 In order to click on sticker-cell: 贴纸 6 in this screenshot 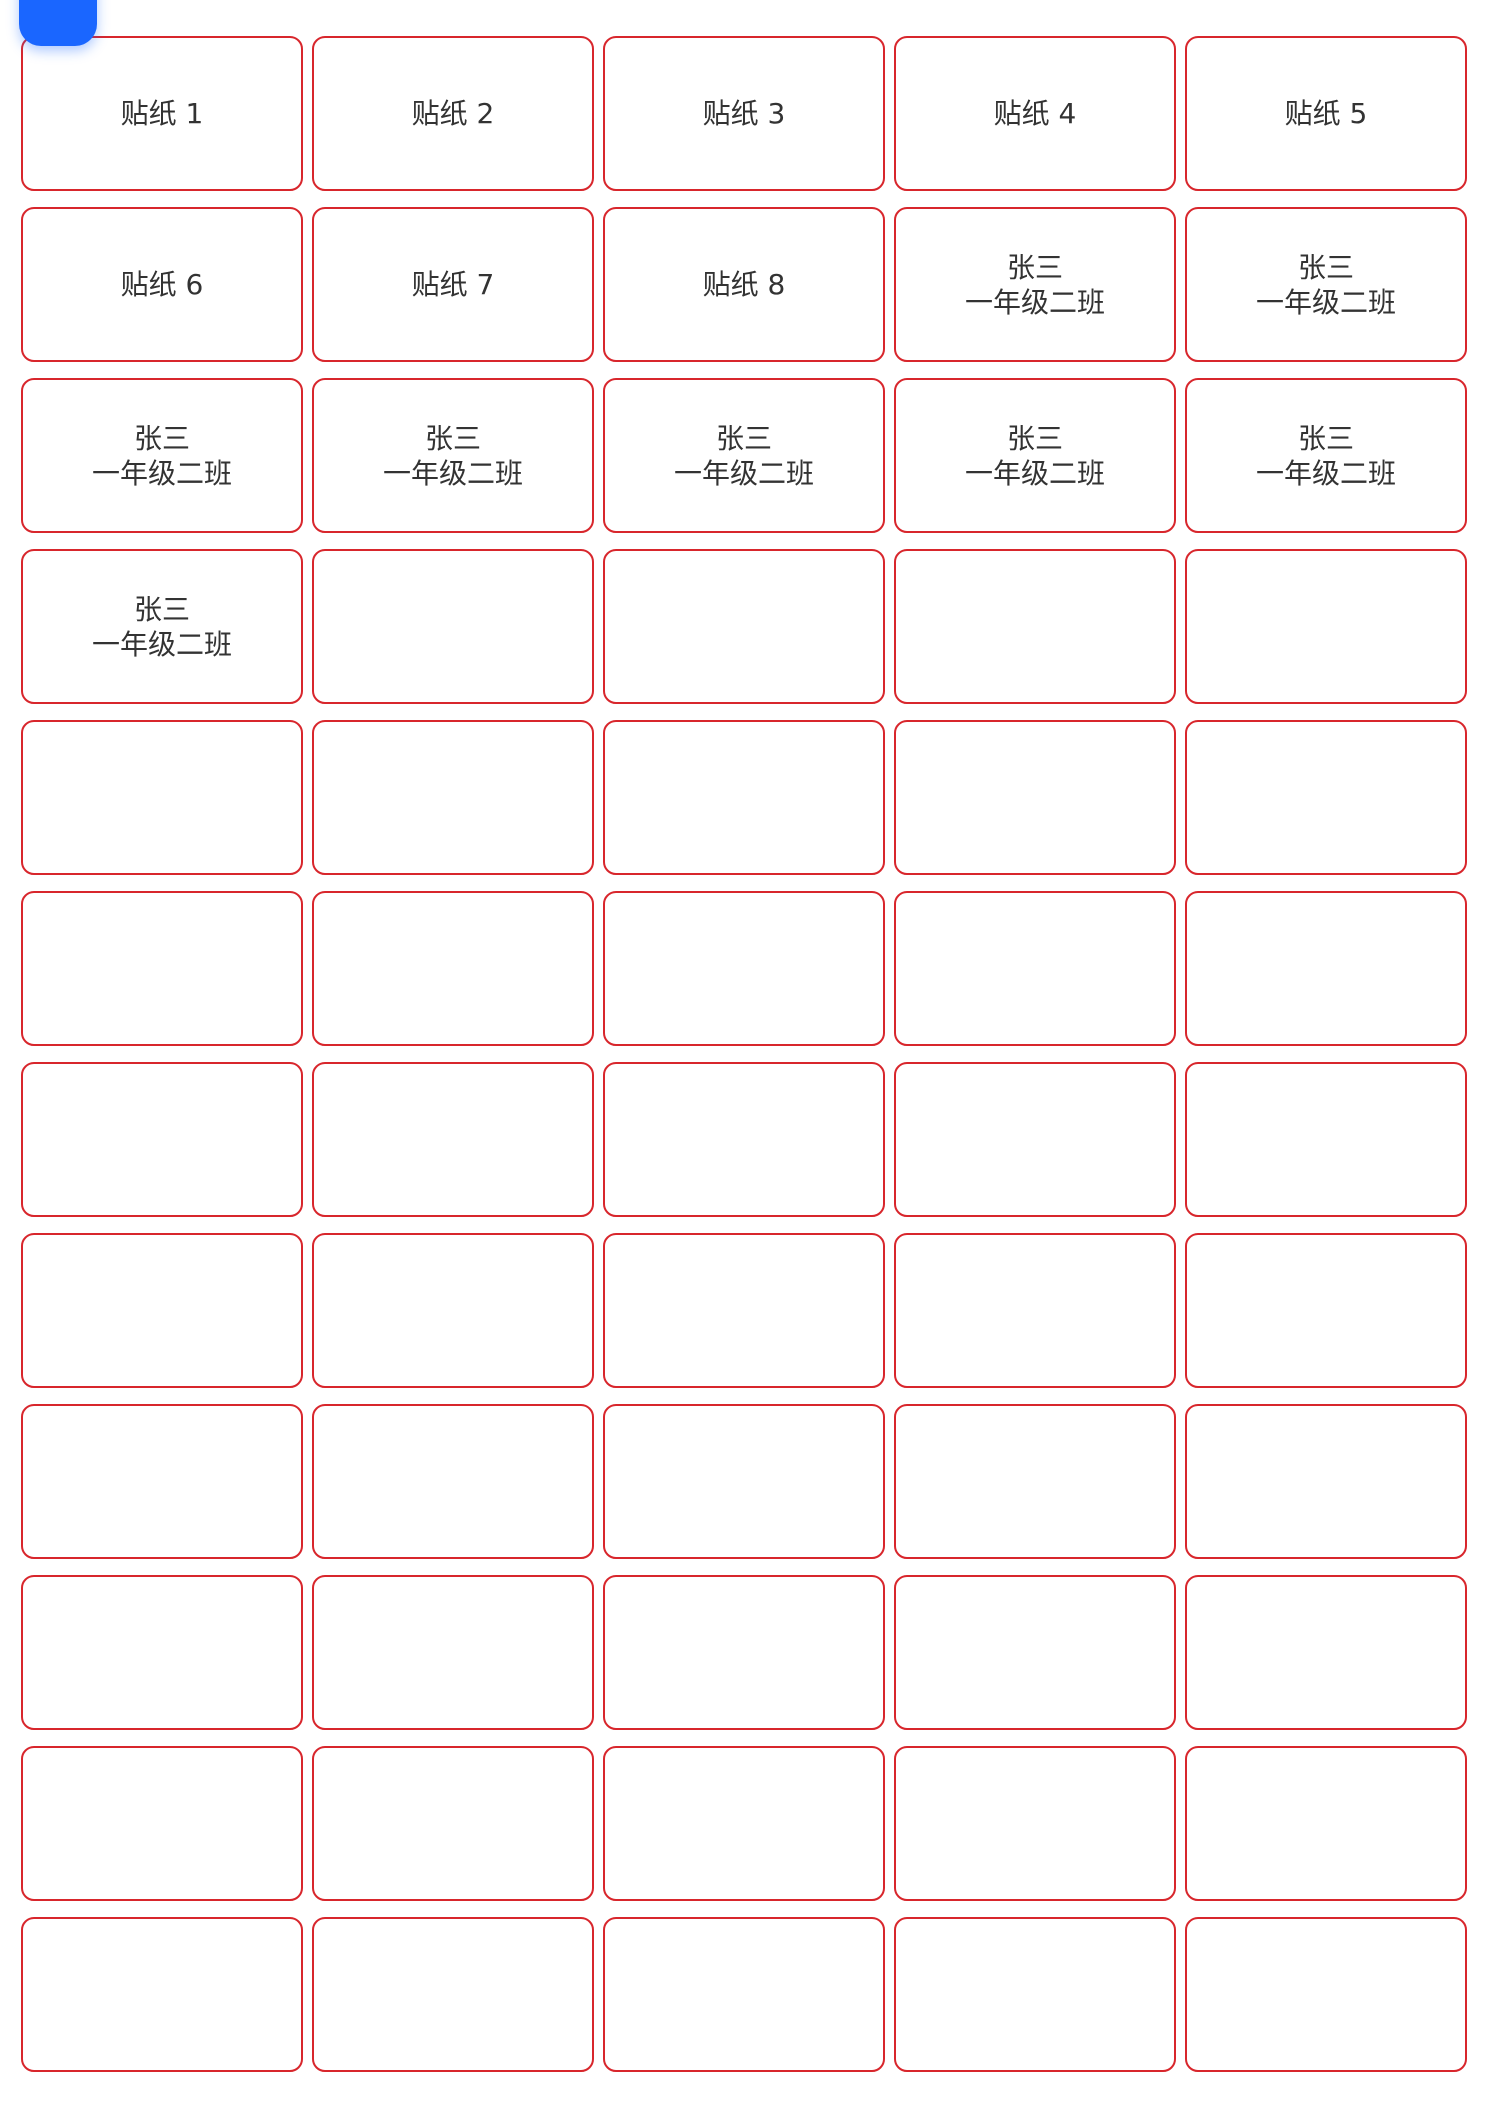, I will do `click(162, 284)`.